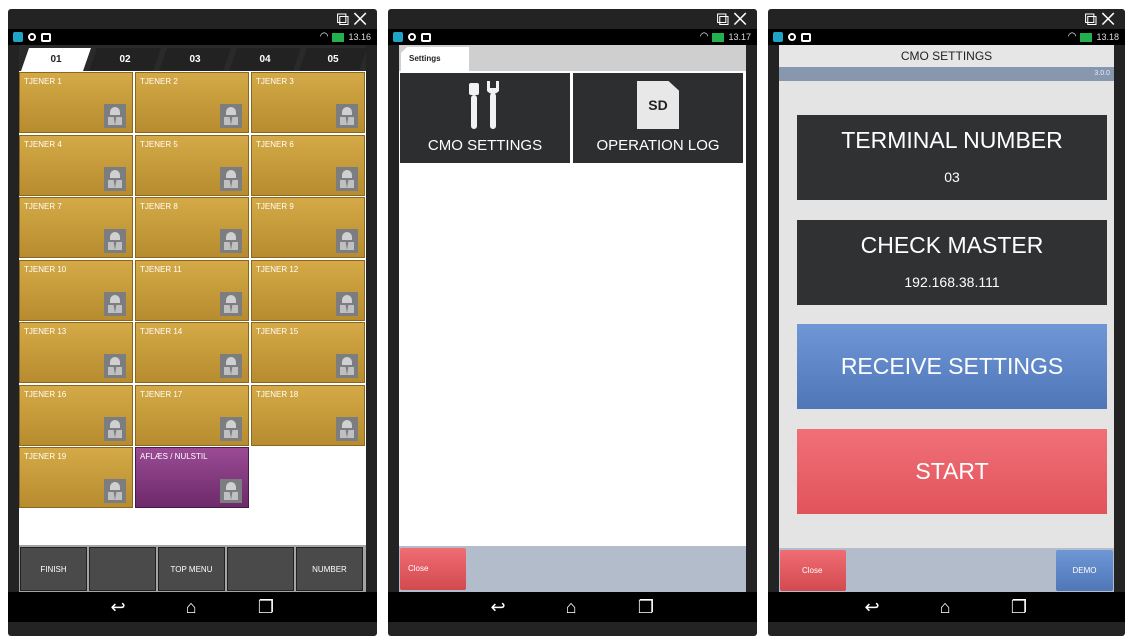  Describe the element at coordinates (192, 227) in the screenshot. I see `waiter-tile: TJENER 8` at that location.